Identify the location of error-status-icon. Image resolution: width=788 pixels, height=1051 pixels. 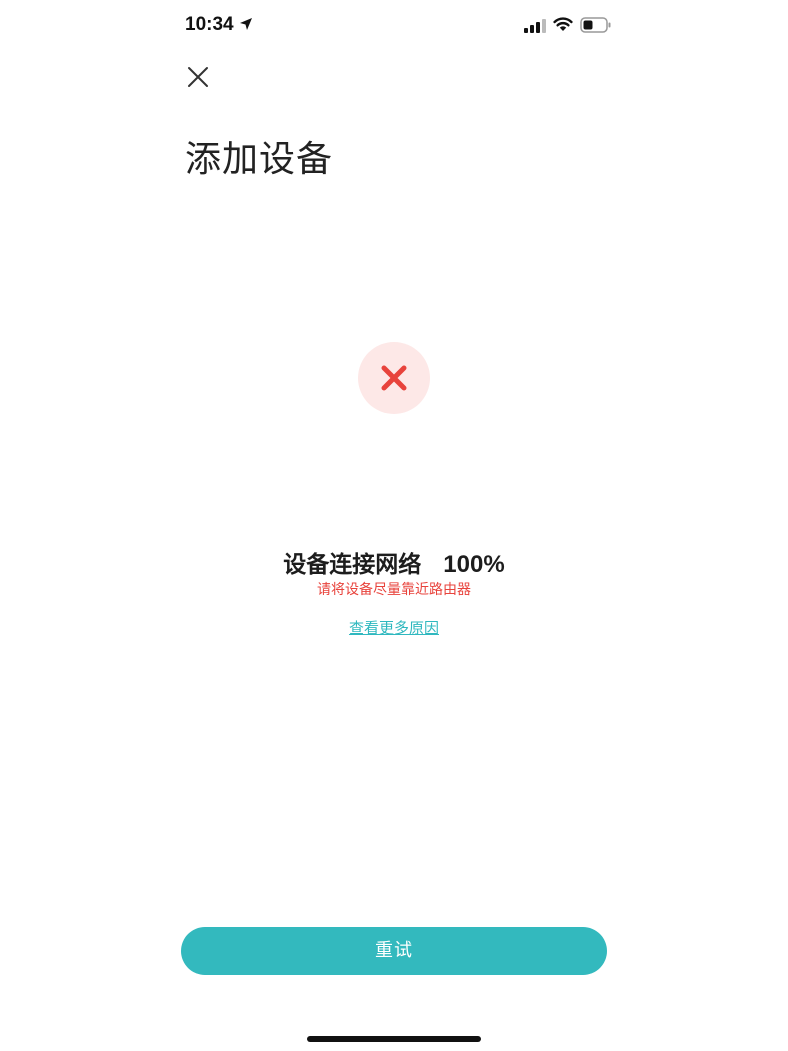
(394, 378).